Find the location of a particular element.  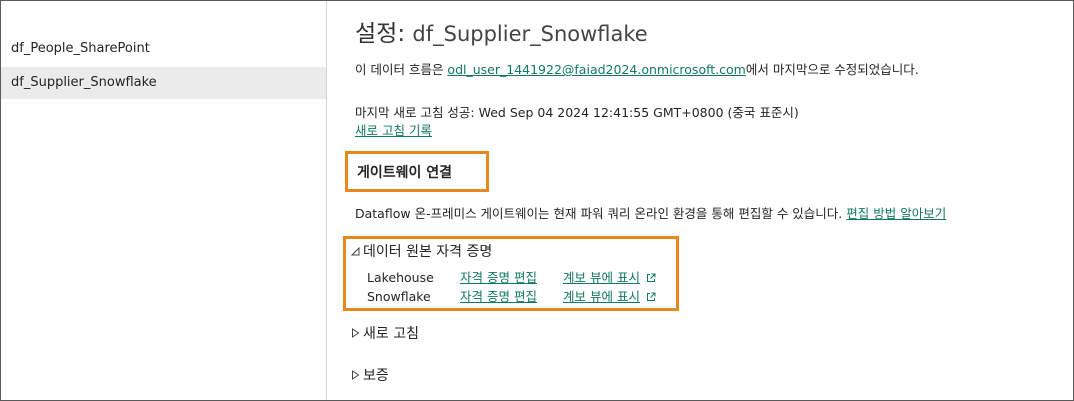

triangle-down-icon is located at coordinates (356, 252).